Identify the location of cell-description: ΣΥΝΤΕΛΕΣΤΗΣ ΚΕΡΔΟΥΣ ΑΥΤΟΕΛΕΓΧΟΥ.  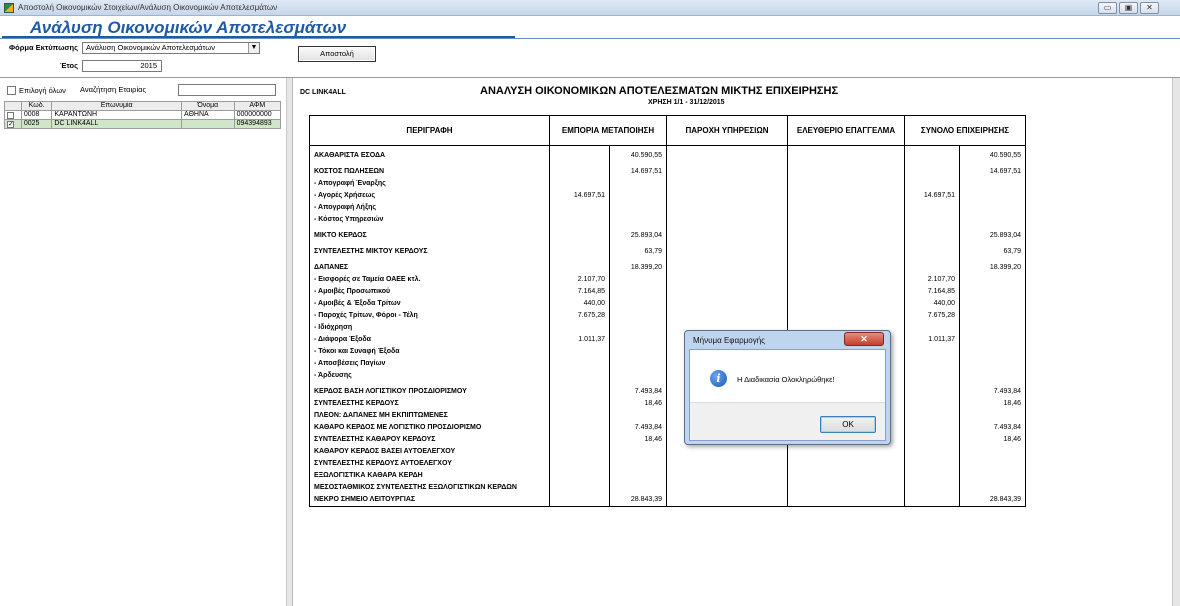
(429, 464).